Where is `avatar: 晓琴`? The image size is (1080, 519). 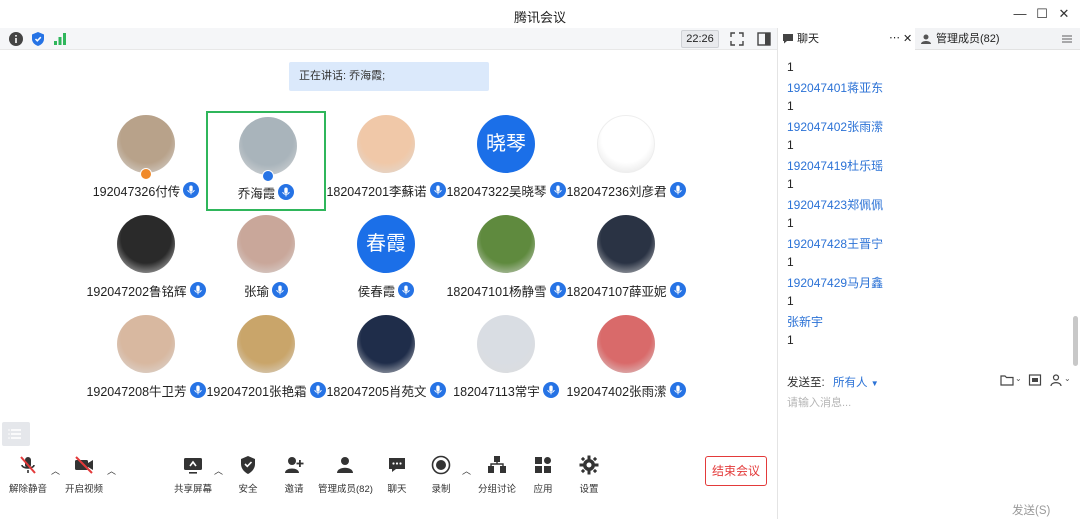
avatar: 晓琴 is located at coordinates (506, 144).